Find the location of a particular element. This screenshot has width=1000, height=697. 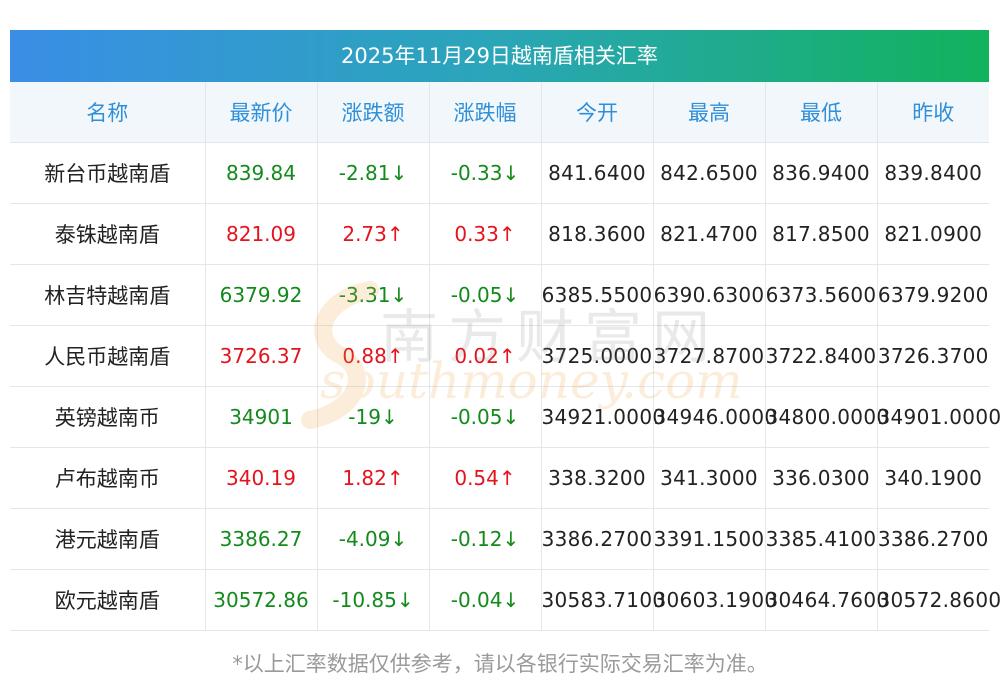

cell-low: 3722.8400 is located at coordinates (821, 356).